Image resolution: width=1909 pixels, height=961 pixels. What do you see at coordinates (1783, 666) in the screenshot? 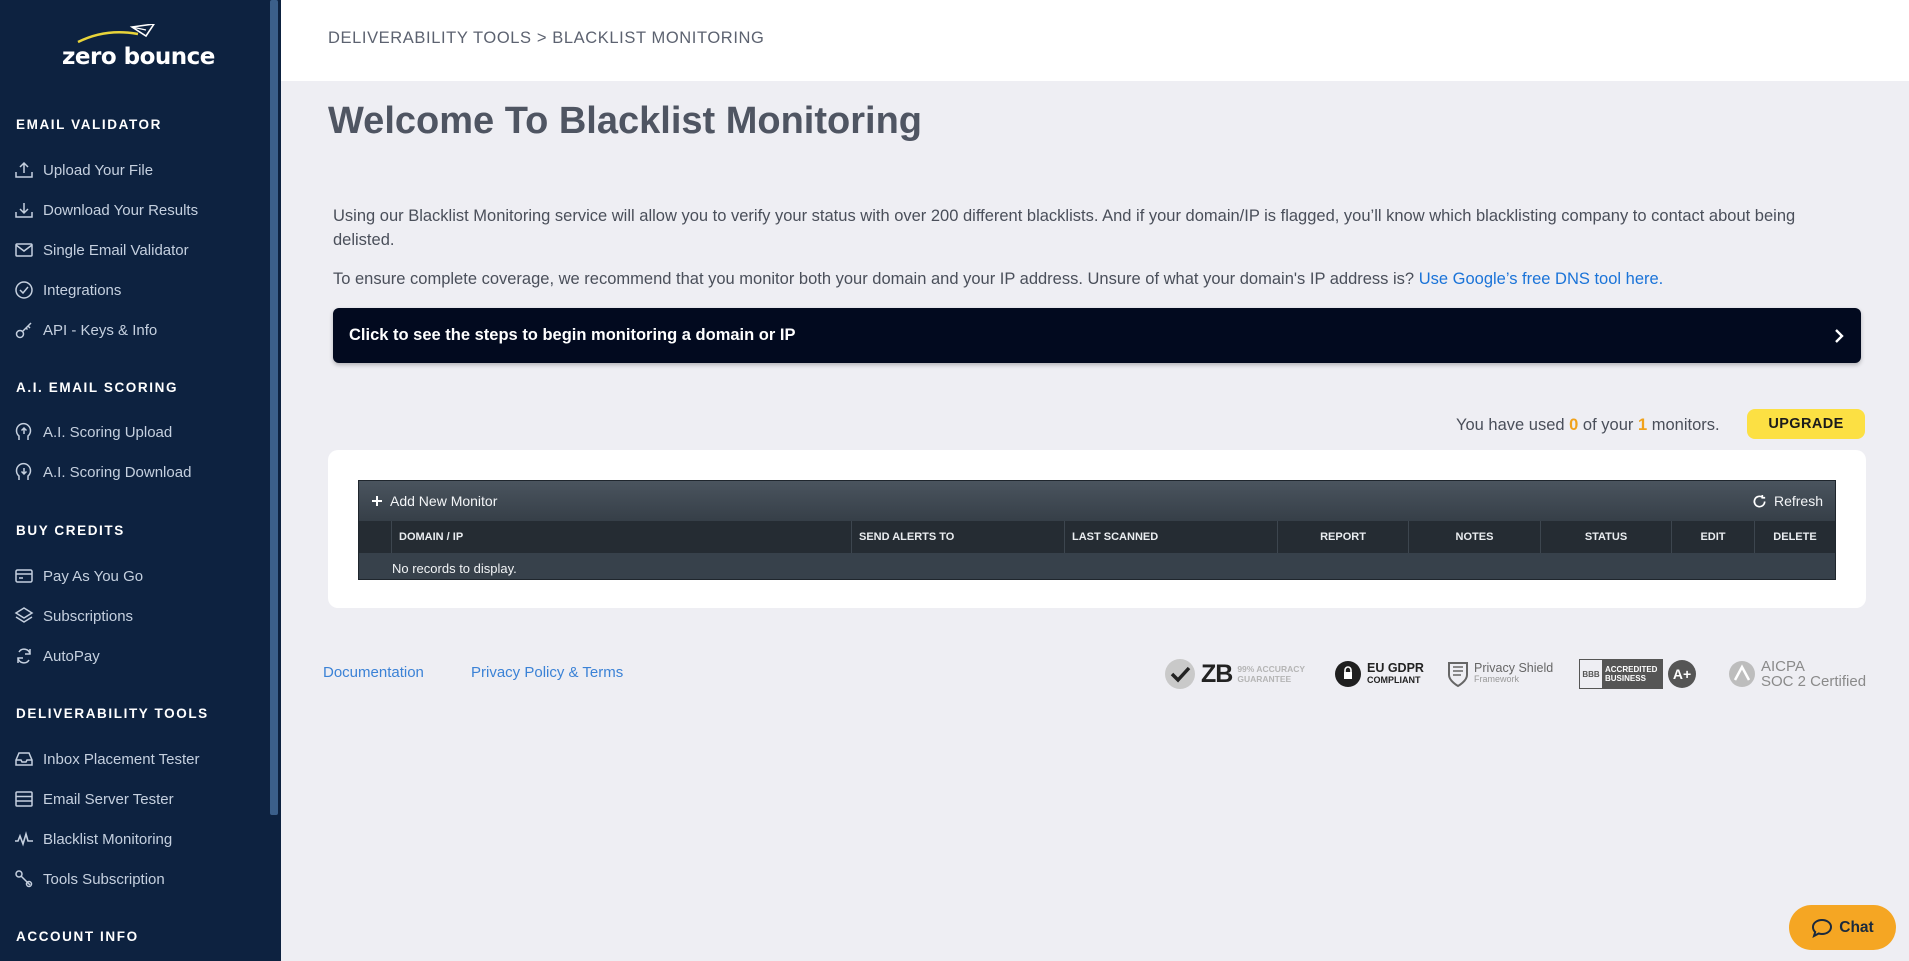
I see `aicpa-line1: AICPA` at bounding box center [1783, 666].